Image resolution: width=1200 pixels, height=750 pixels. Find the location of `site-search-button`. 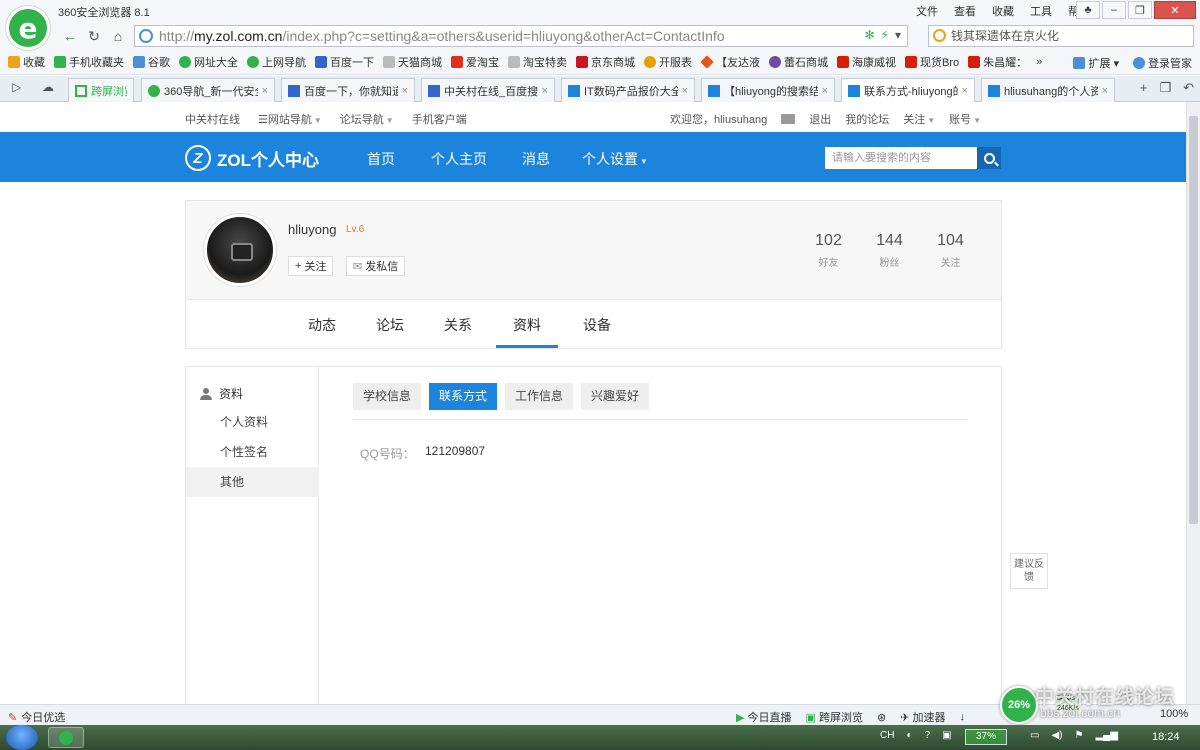

site-search-button is located at coordinates (989, 158).